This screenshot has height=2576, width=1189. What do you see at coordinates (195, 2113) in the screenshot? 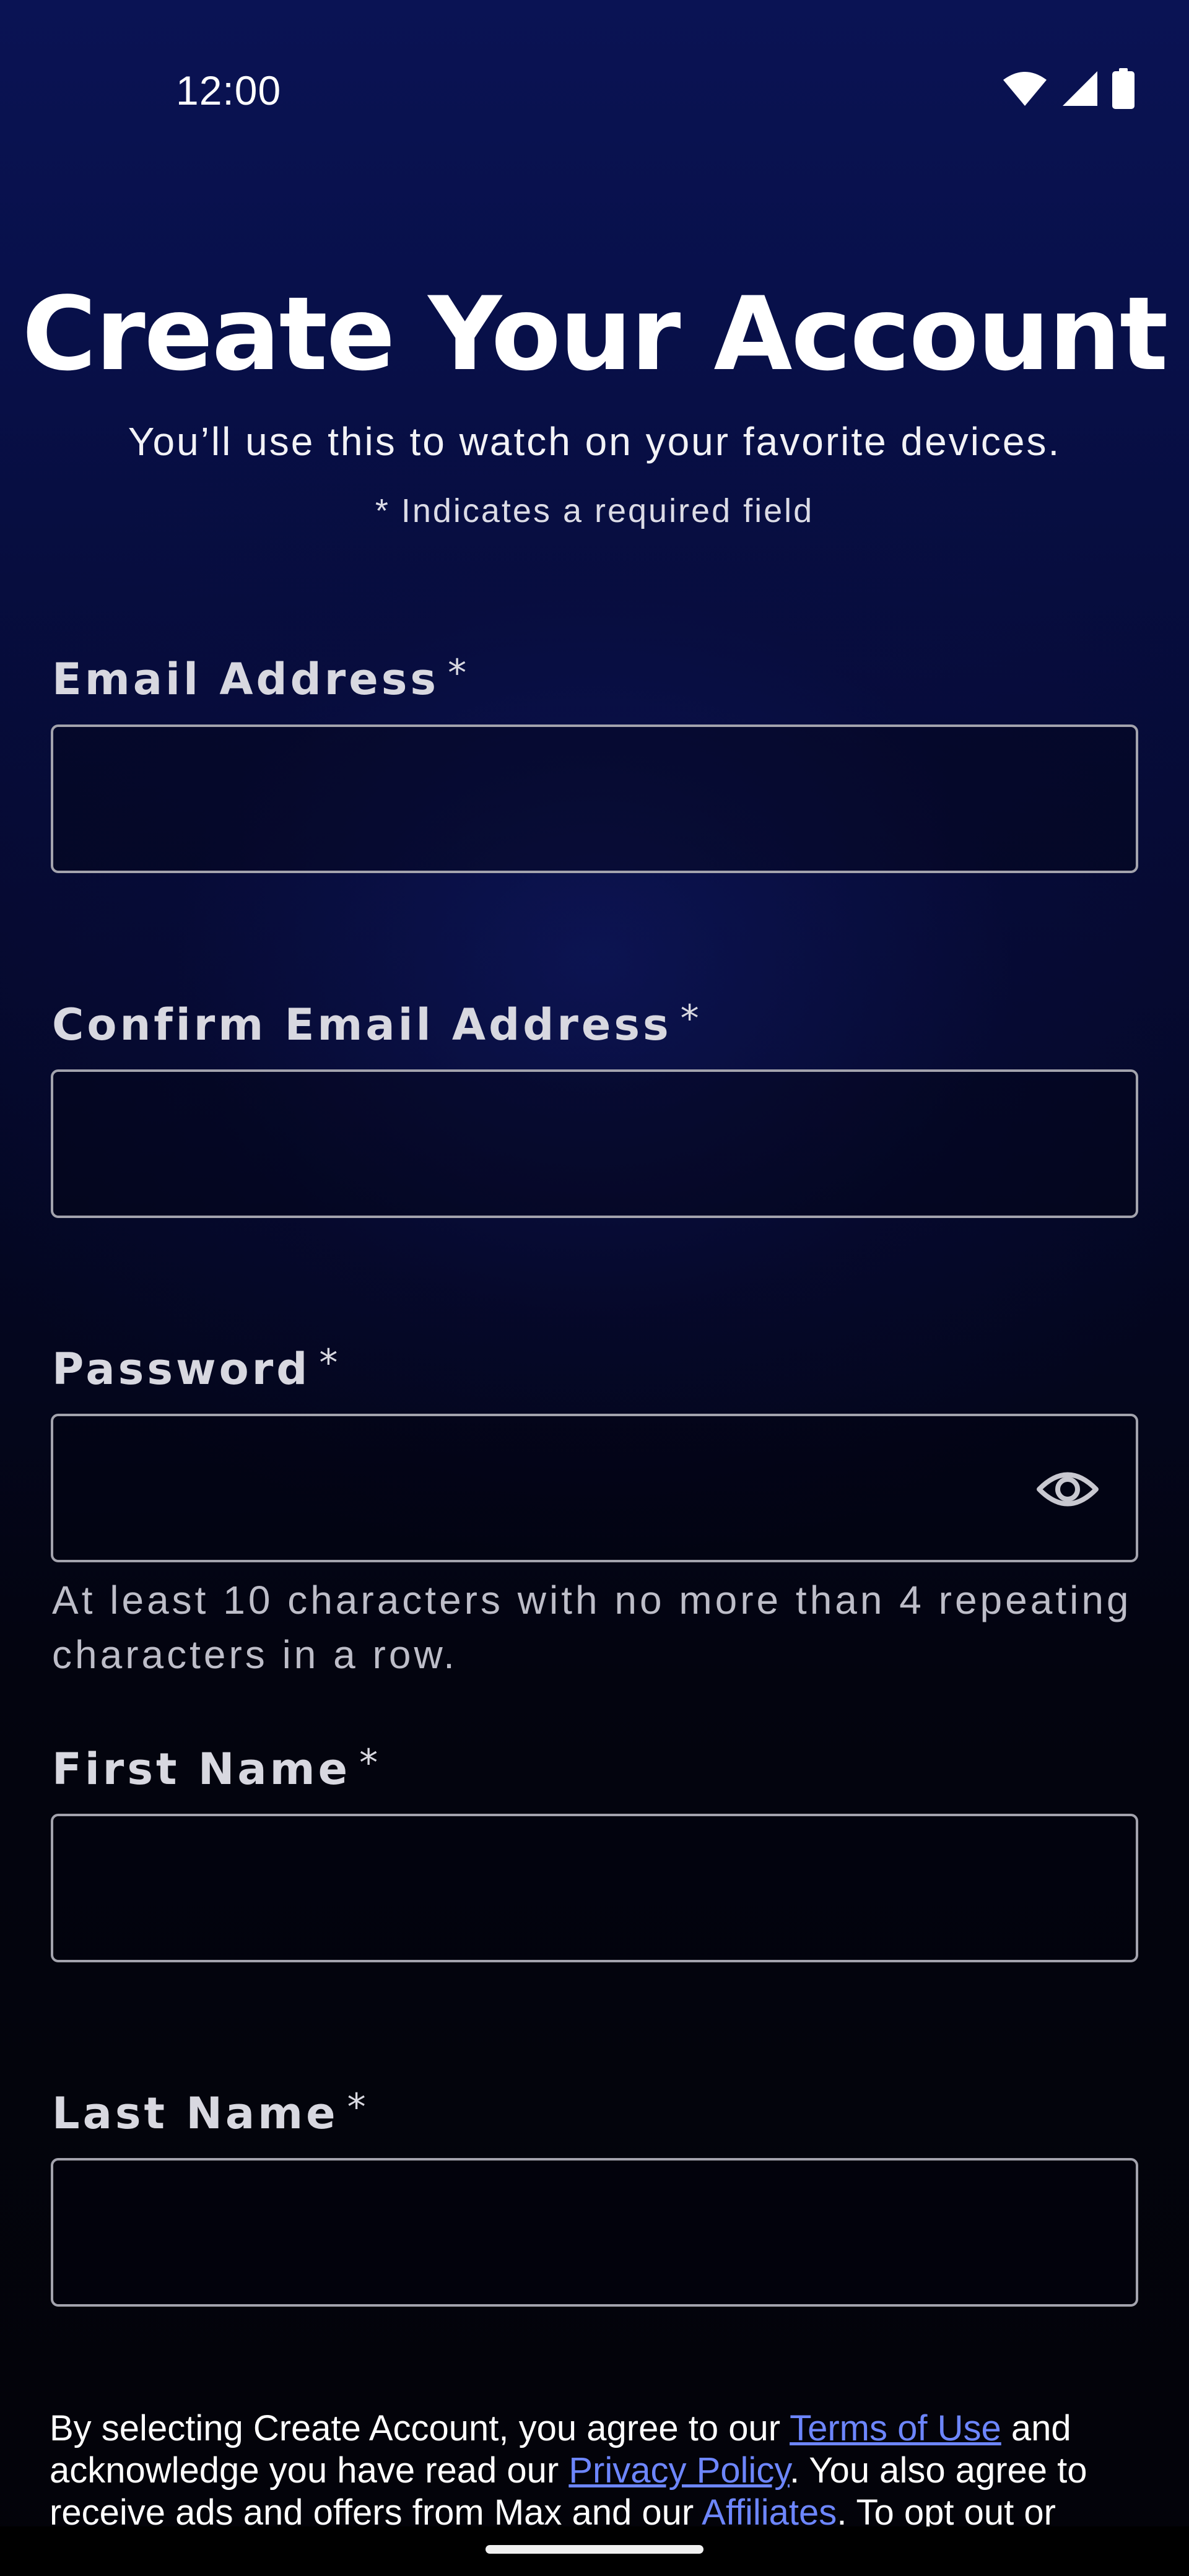
I see `last-name-label-text: Last Name` at bounding box center [195, 2113].